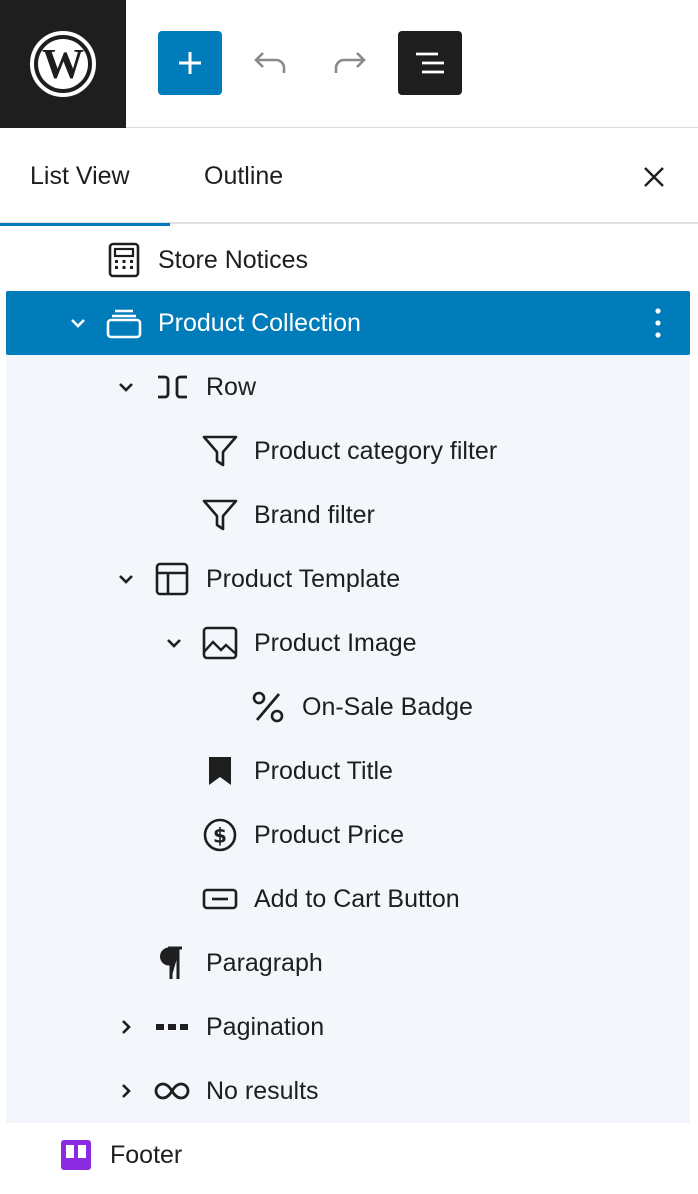 Image resolution: width=698 pixels, height=1194 pixels. I want to click on list-item-on-sale-badge: On-Sale Badge, so click(348, 707).